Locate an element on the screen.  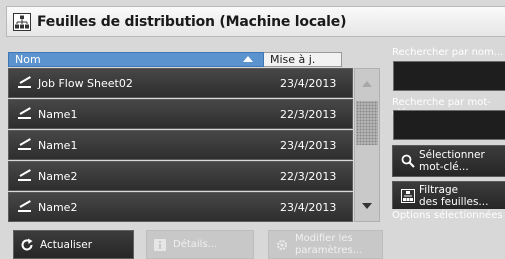
sort-ascending-icon is located at coordinates (248, 59).